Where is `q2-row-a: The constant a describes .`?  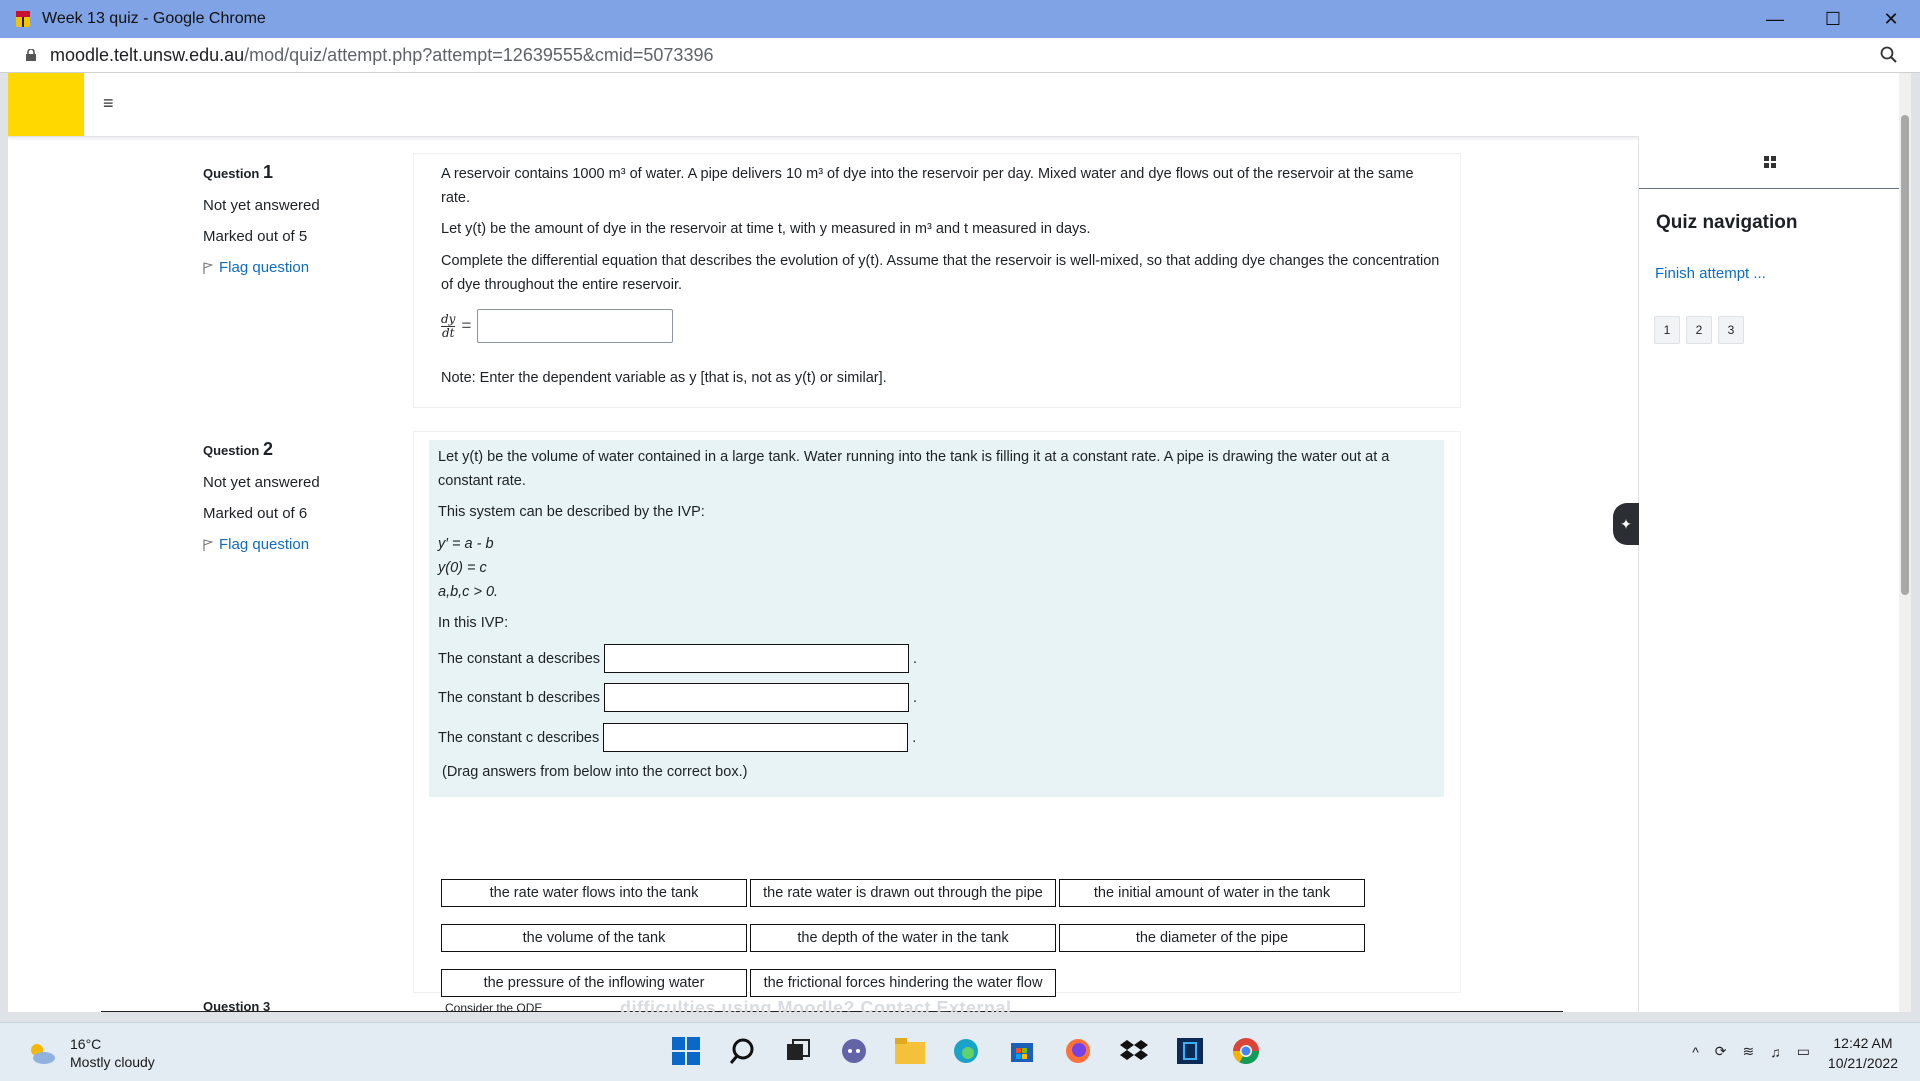 q2-row-a: The constant a describes . is located at coordinates (677, 658).